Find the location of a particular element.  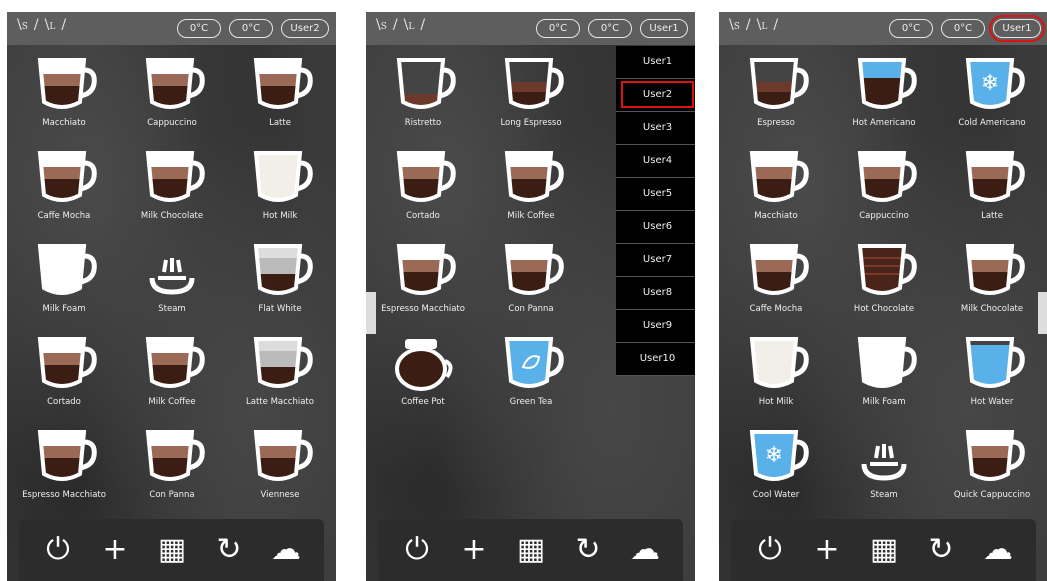

drink-label: Green Tea is located at coordinates (531, 402).